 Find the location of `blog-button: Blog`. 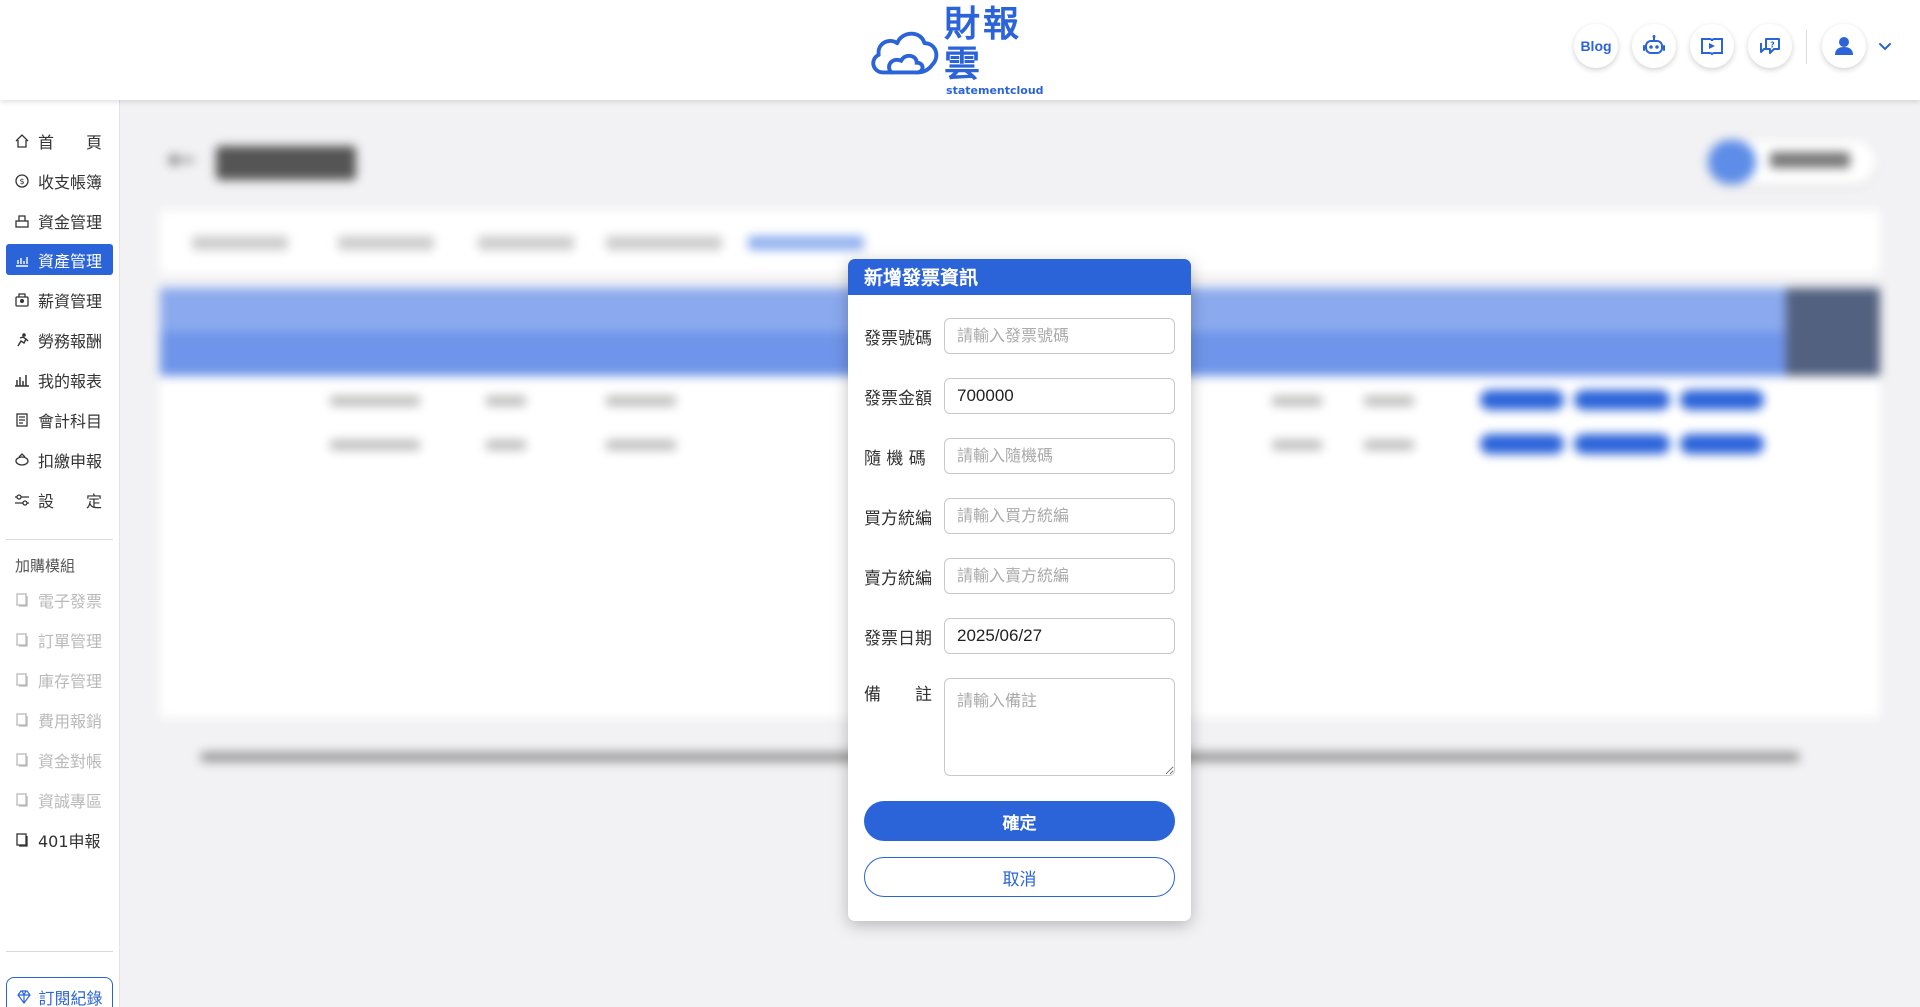

blog-button: Blog is located at coordinates (1596, 46).